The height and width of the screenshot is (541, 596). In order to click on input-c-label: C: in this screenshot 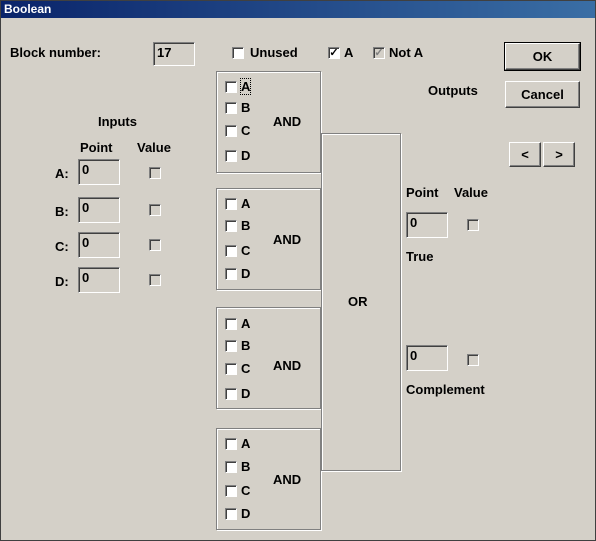, I will do `click(62, 246)`.